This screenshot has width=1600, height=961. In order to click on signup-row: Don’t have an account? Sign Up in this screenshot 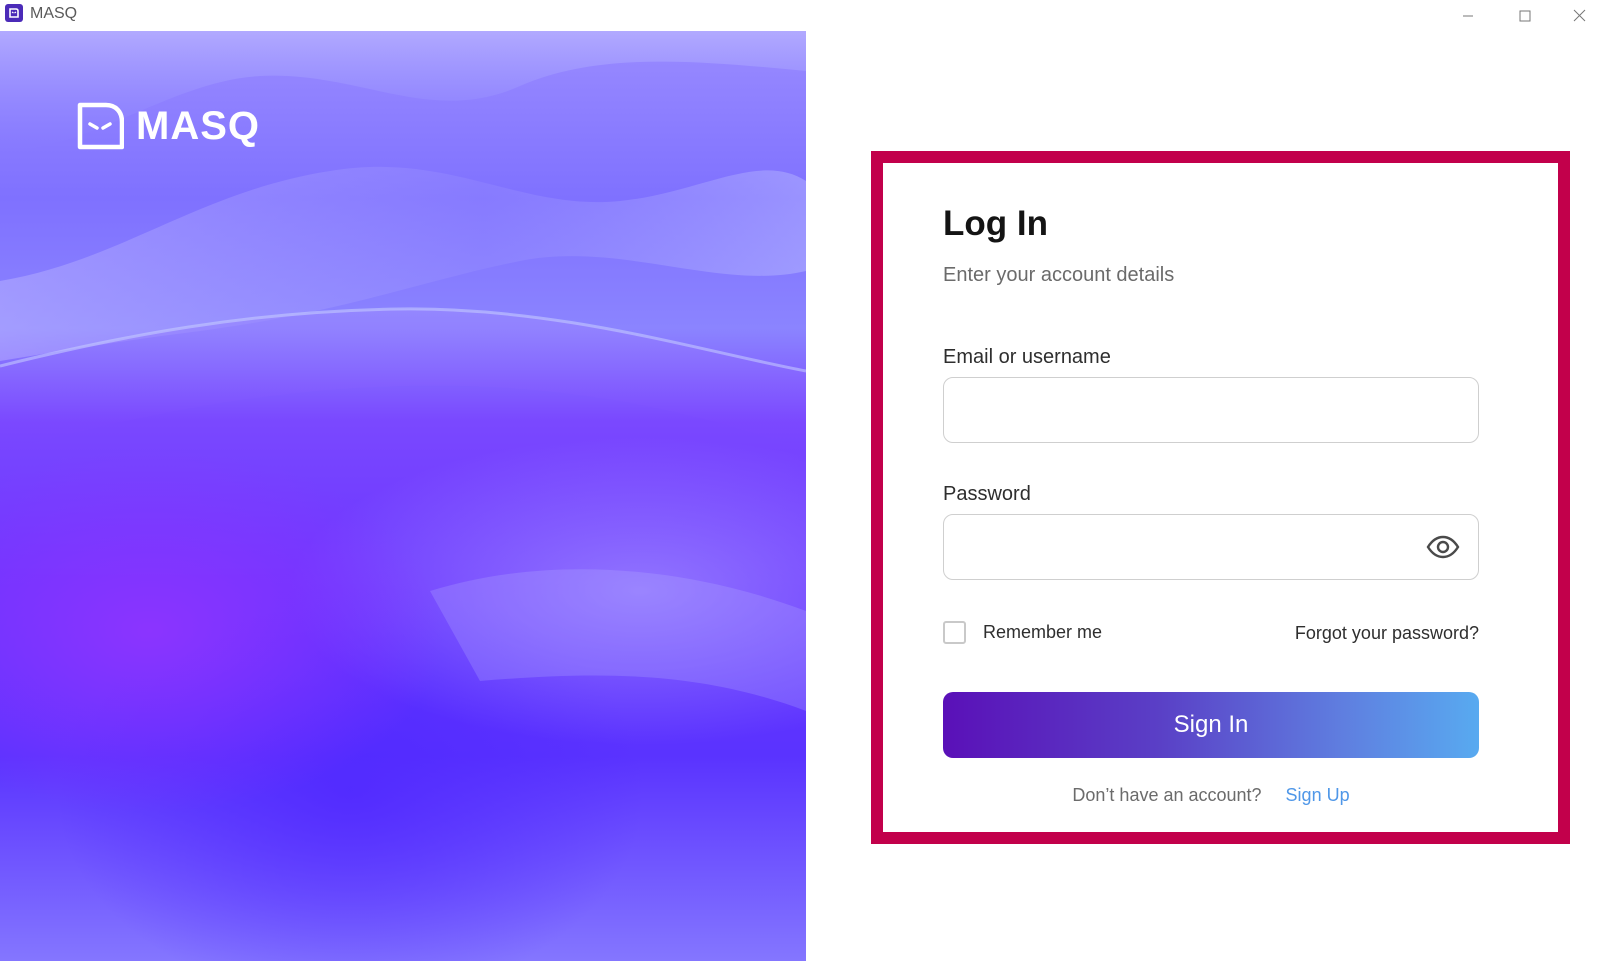, I will do `click(1211, 795)`.